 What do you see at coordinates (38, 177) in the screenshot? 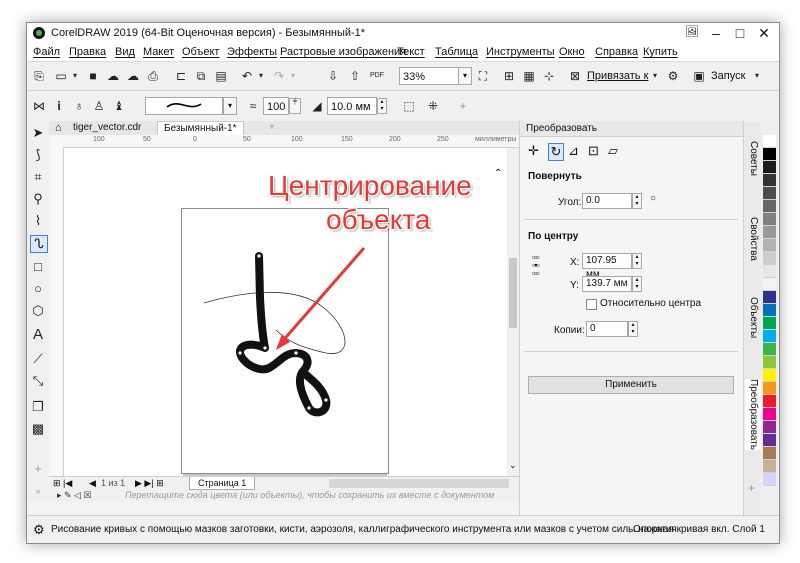
I see `crop-tool-icon: ⌗` at bounding box center [38, 177].